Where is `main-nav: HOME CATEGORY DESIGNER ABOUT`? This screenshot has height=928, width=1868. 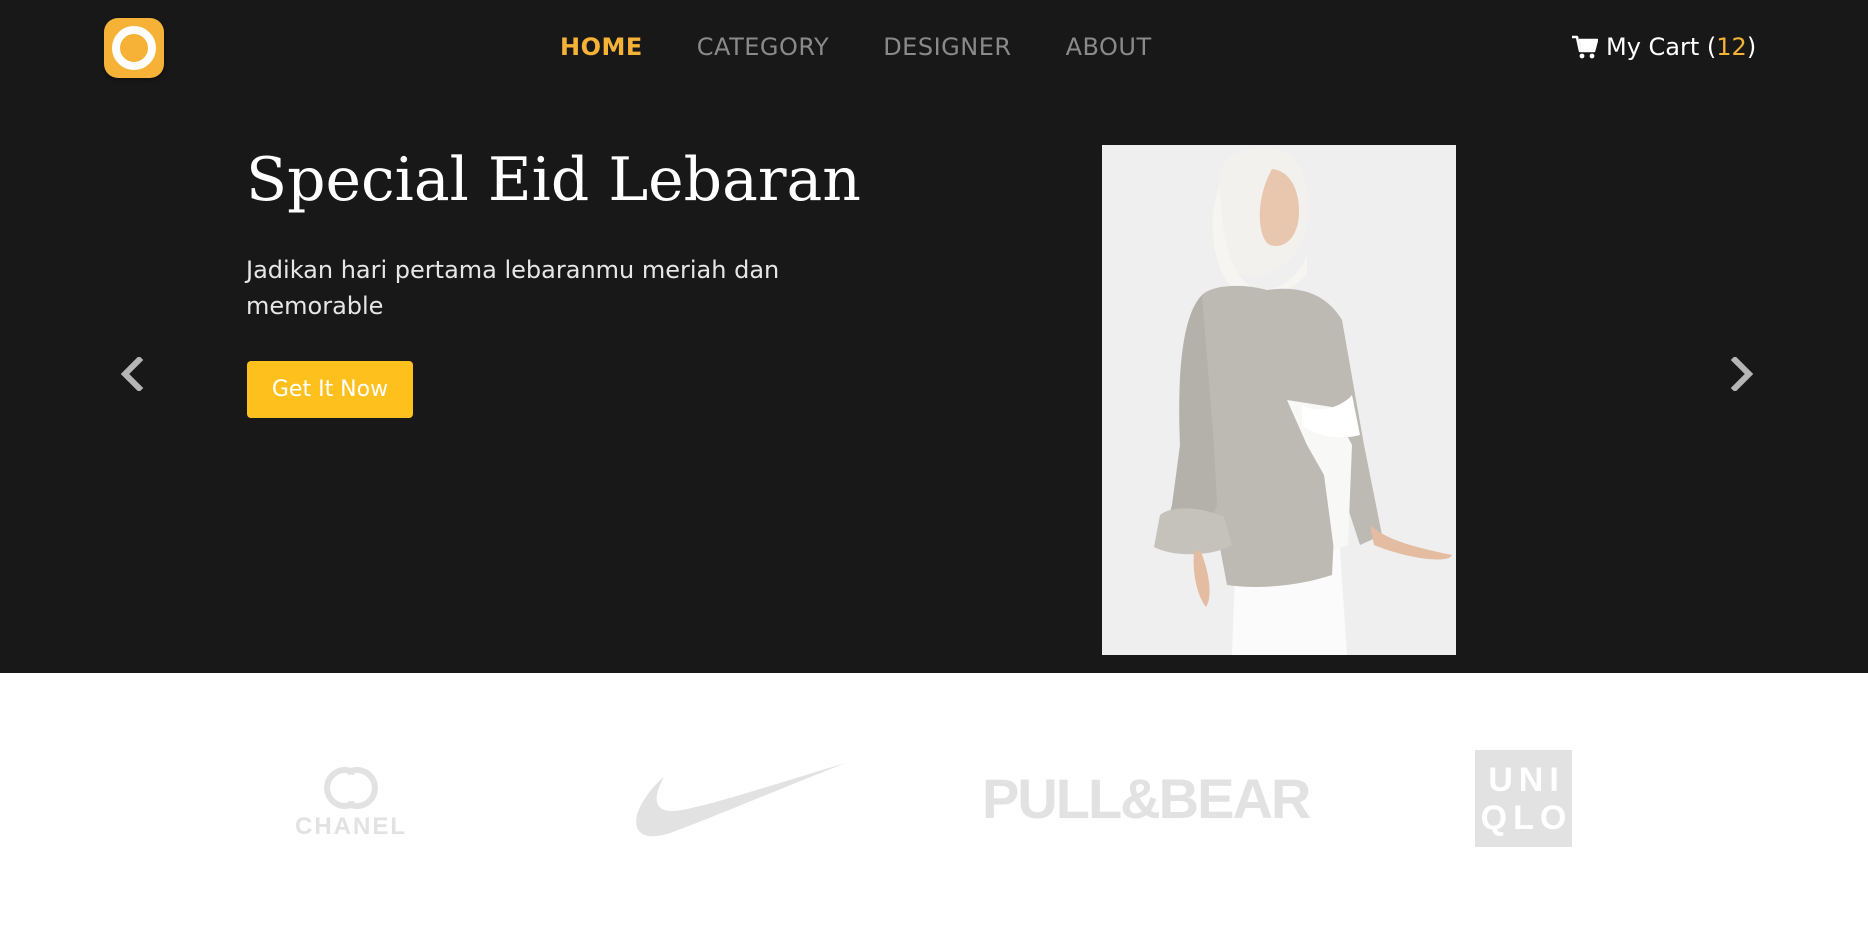
main-nav: HOME CATEGORY DESIGNER ABOUT is located at coordinates (883, 47).